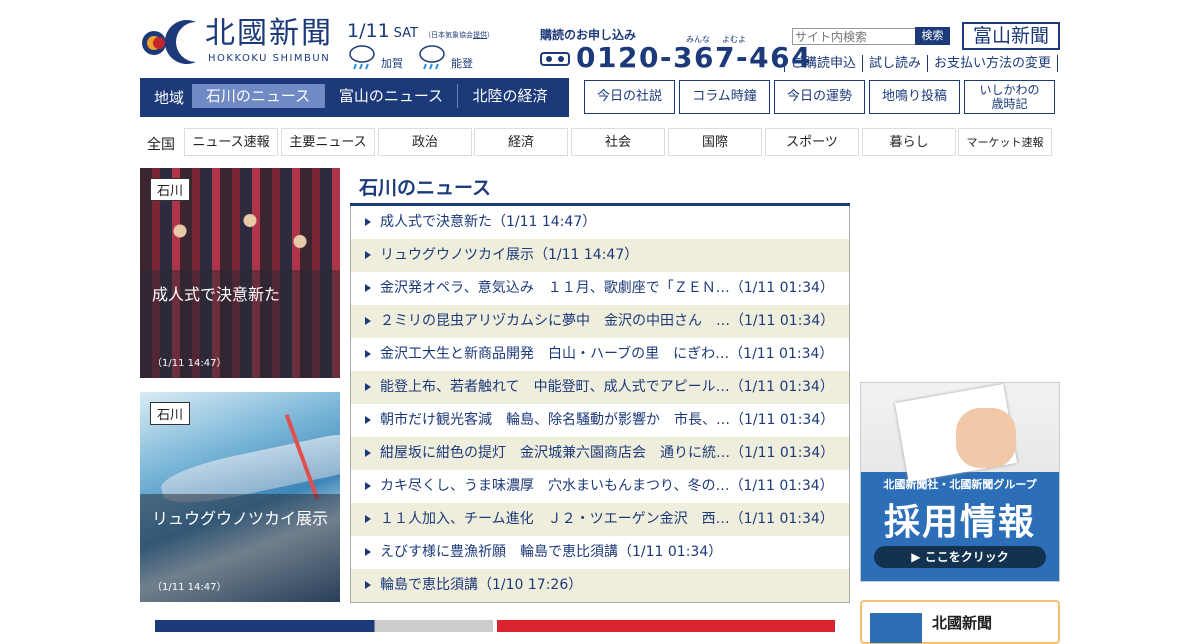 This screenshot has height=644, width=1200. Describe the element at coordinates (392, 63) in the screenshot. I see `weather-label-kaga: 加賀` at that location.